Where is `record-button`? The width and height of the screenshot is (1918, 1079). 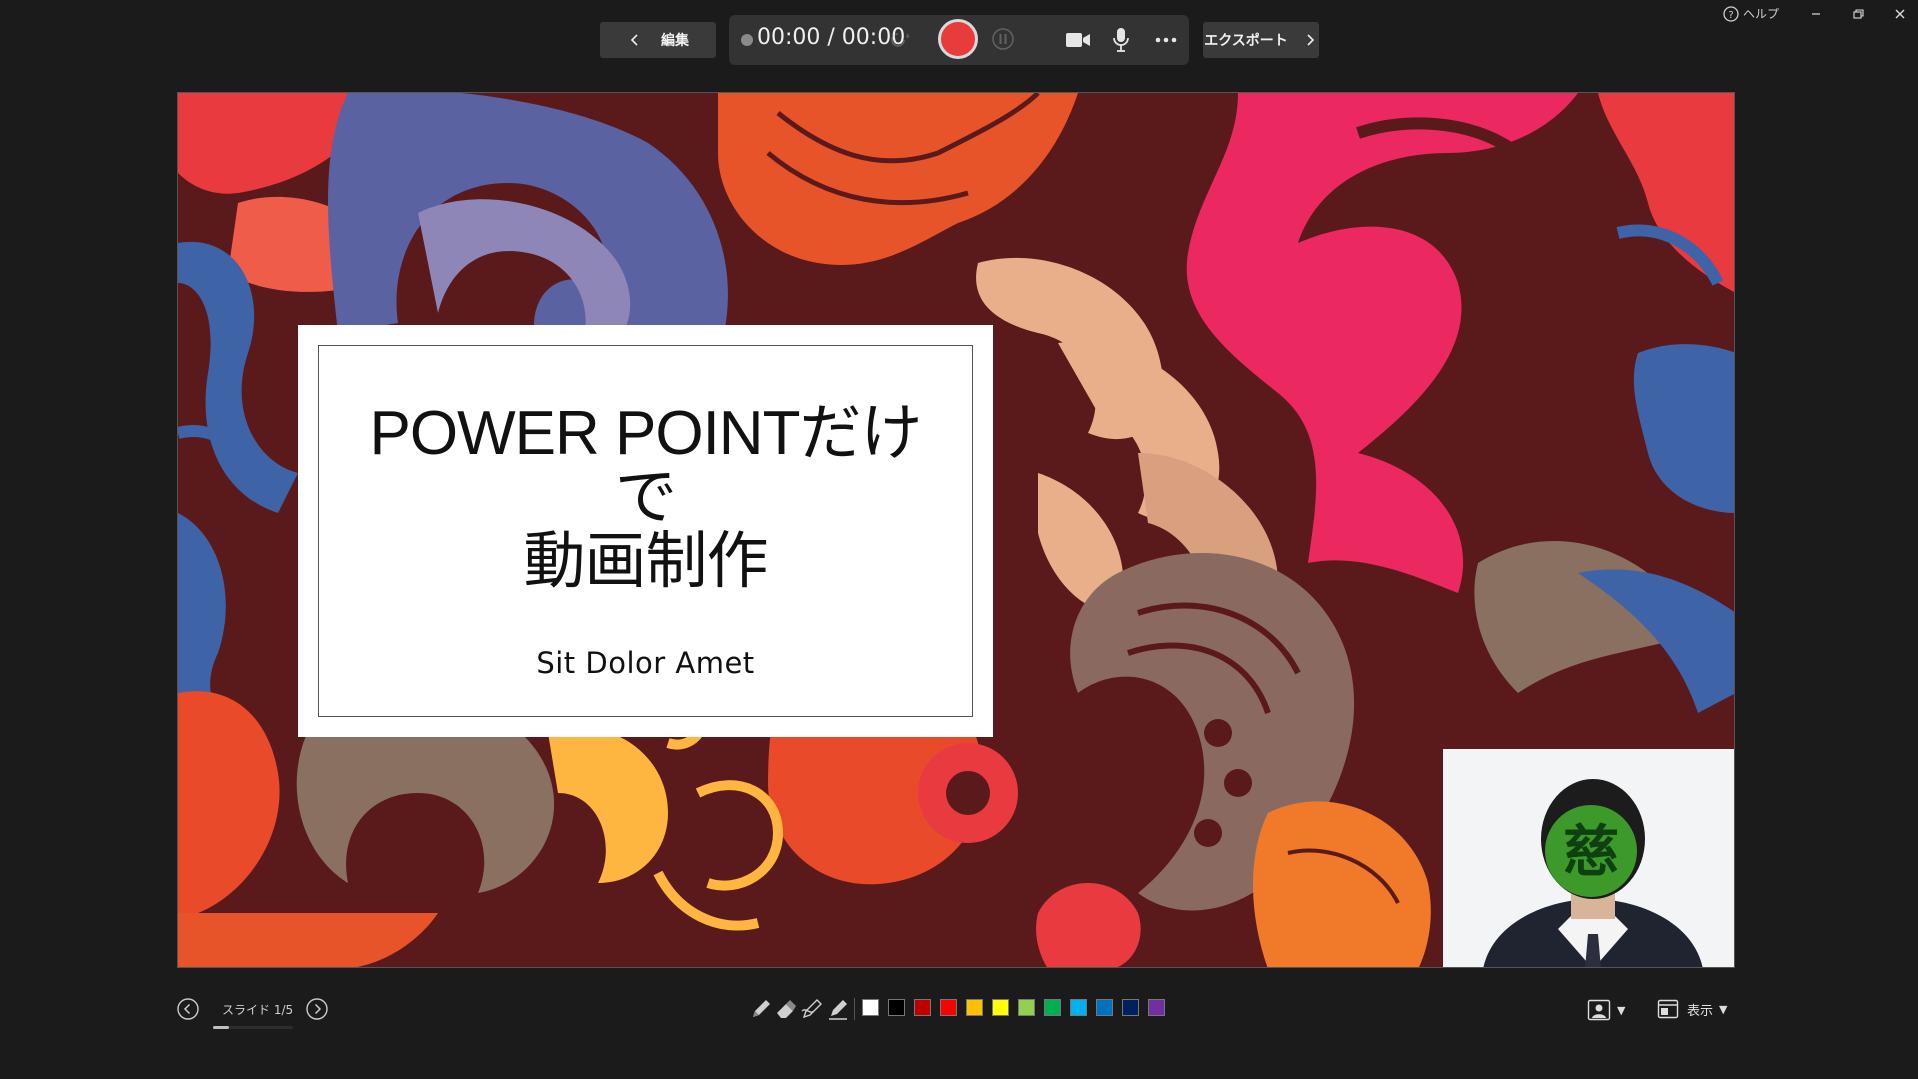 record-button is located at coordinates (958, 39).